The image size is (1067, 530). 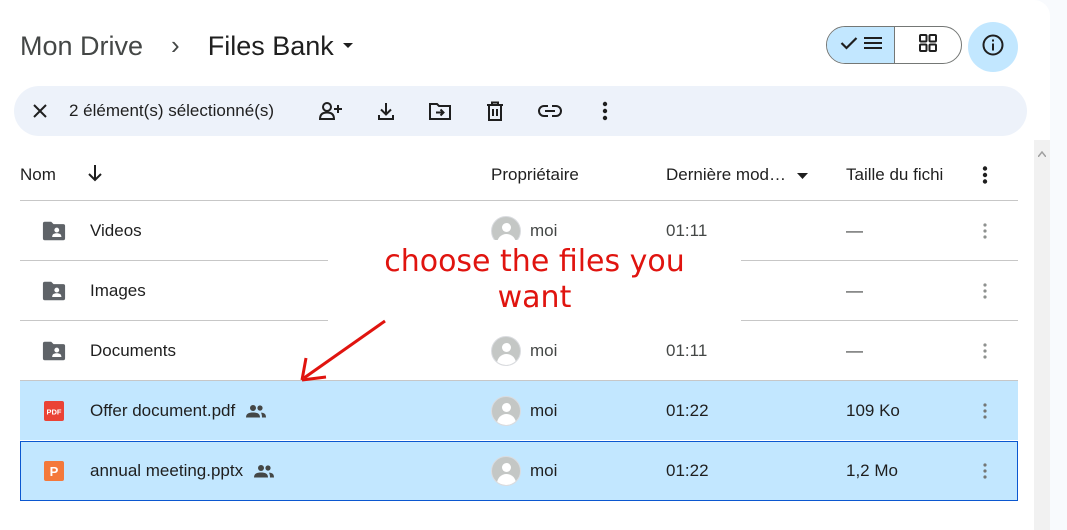 I want to click on grid-icon, so click(x=928, y=45).